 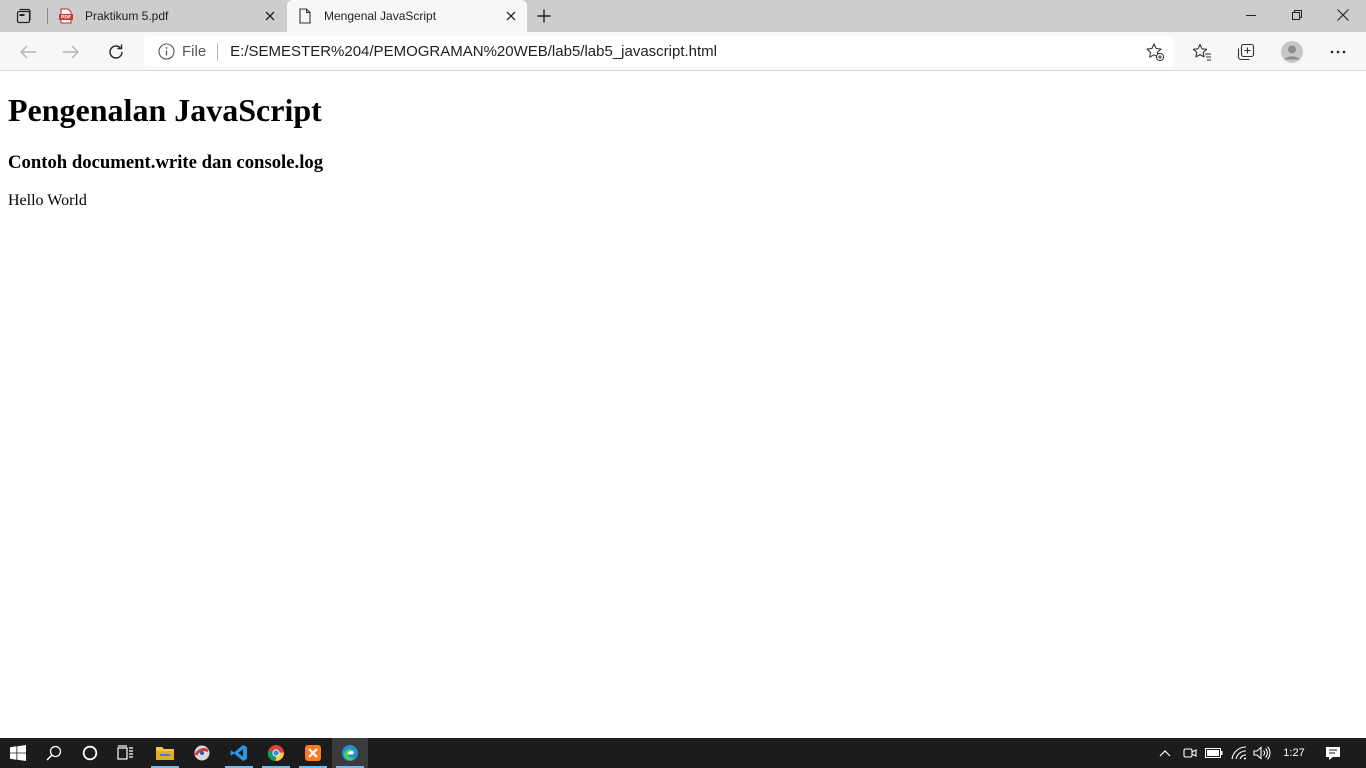 I want to click on pdf-icon: PDF, so click(x=66, y=16).